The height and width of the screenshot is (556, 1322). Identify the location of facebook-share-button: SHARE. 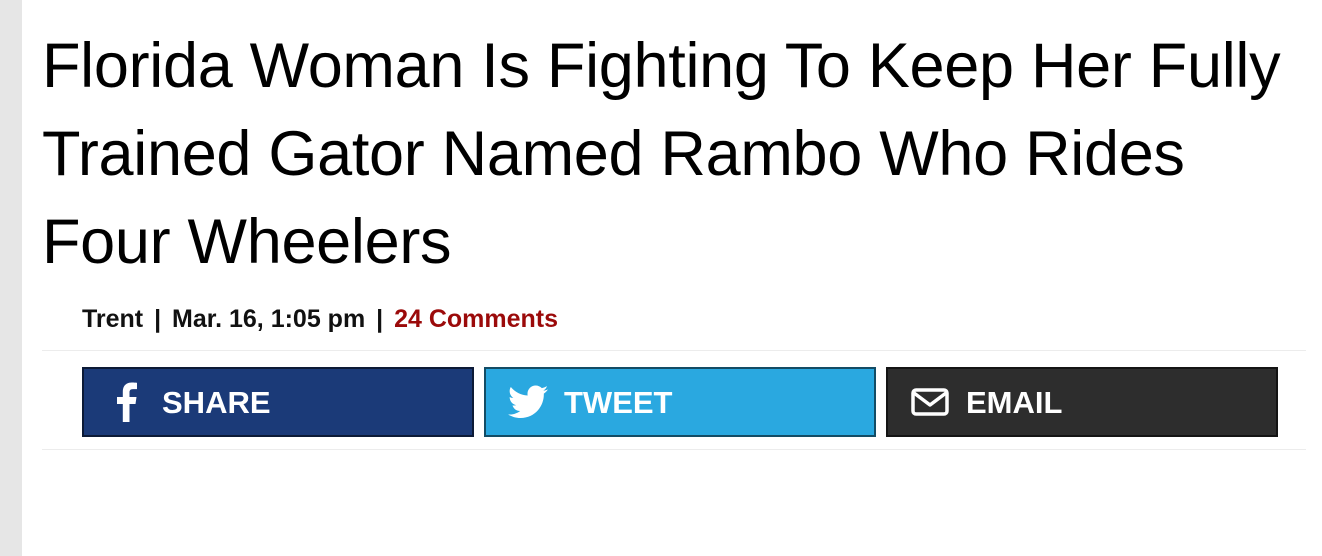
(278, 402).